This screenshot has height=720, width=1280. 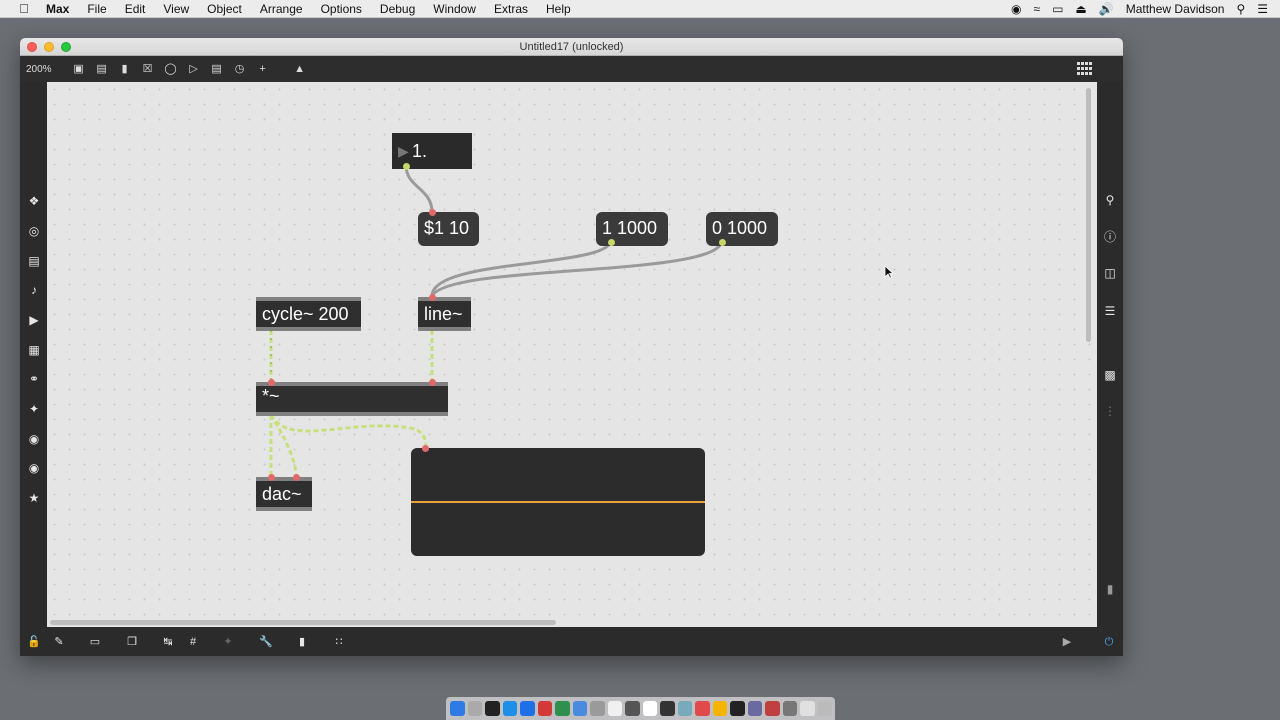 I want to click on reference-book-icon: ◫, so click(x=1110, y=273).